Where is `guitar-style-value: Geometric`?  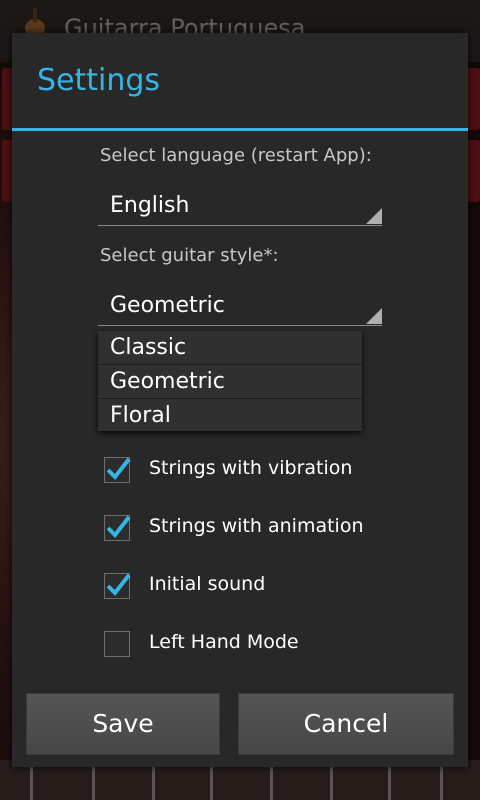
guitar-style-value: Geometric is located at coordinates (167, 305).